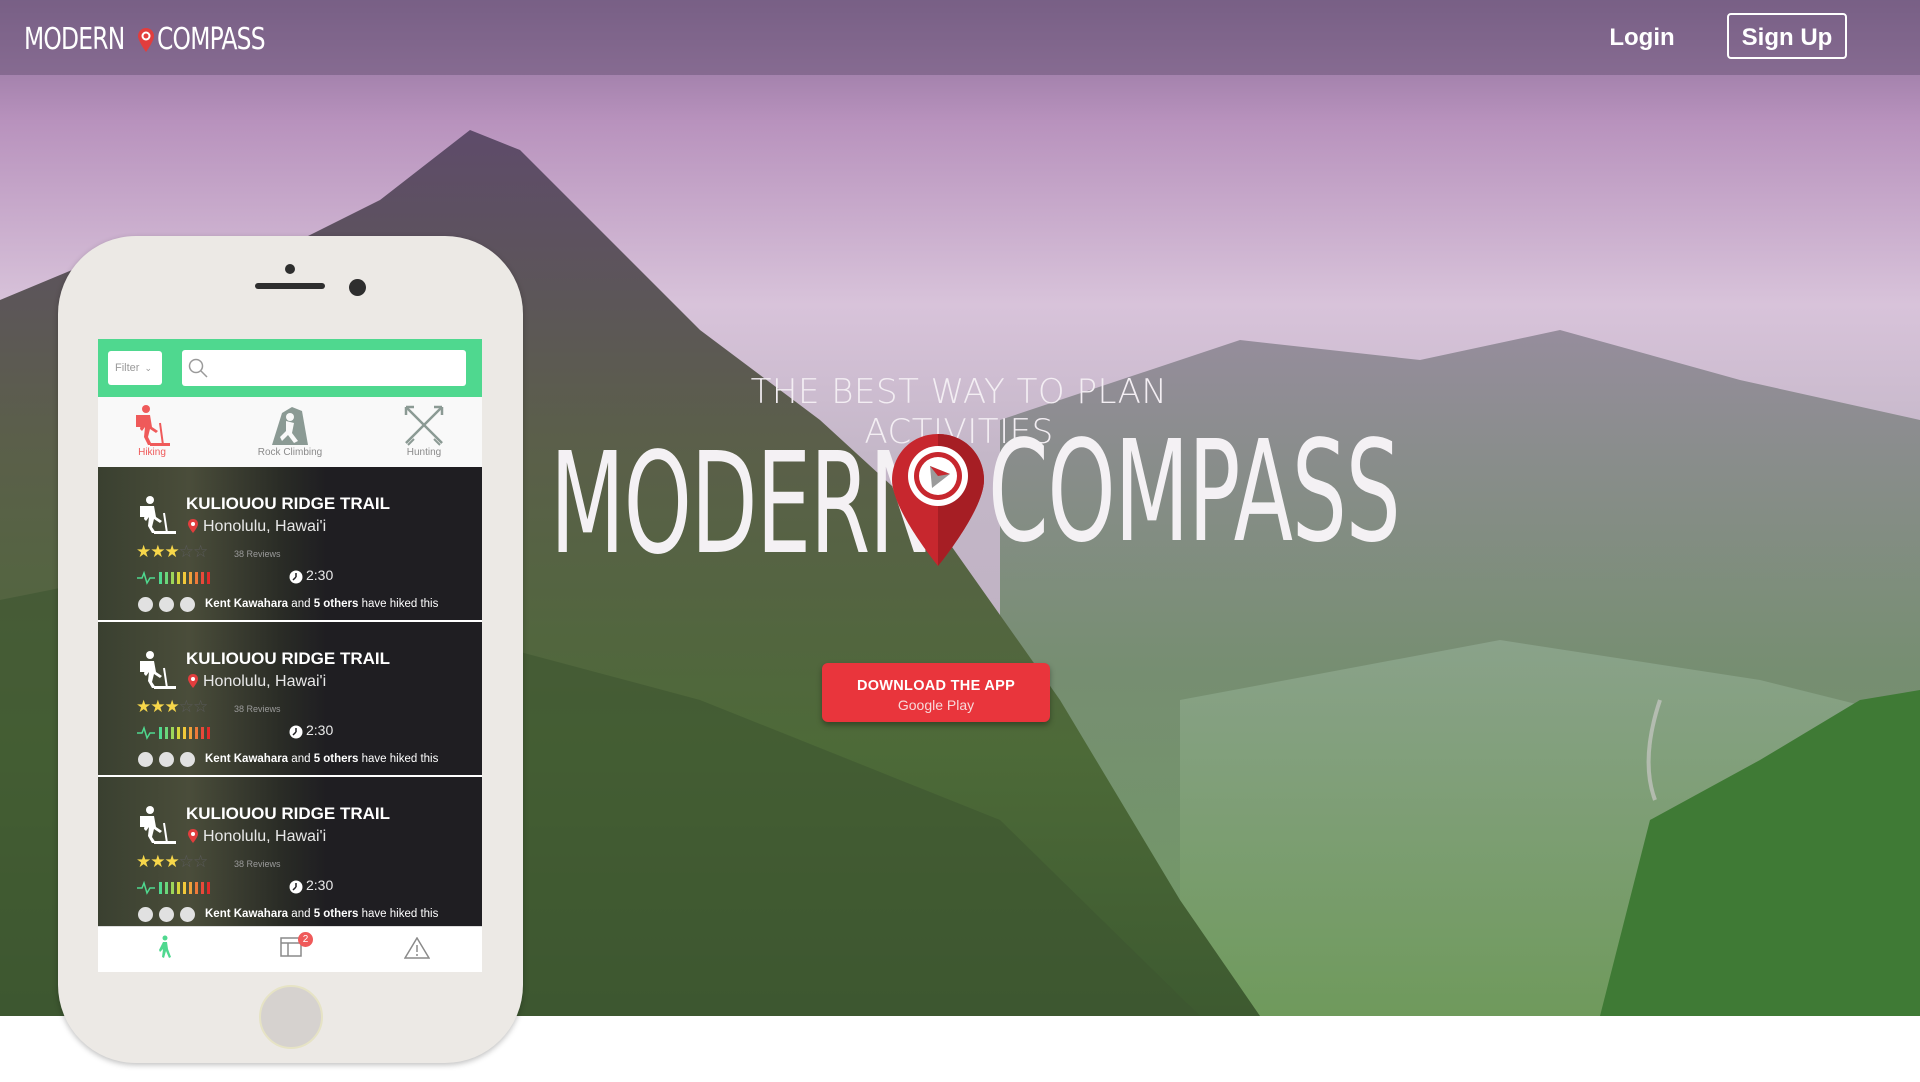 This screenshot has width=1920, height=1082. Describe the element at coordinates (165, 947) in the screenshot. I see `walker-icon` at that location.